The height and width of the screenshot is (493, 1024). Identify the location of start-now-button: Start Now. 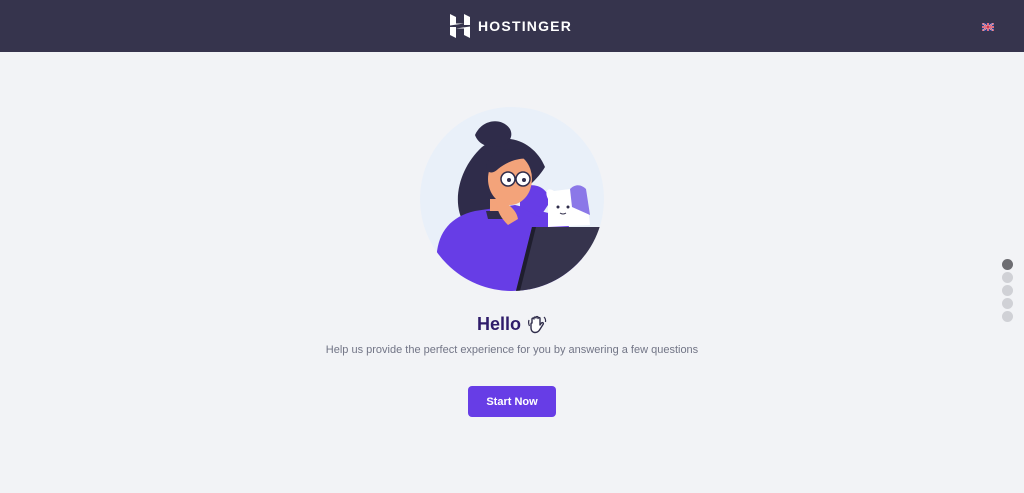
(512, 401).